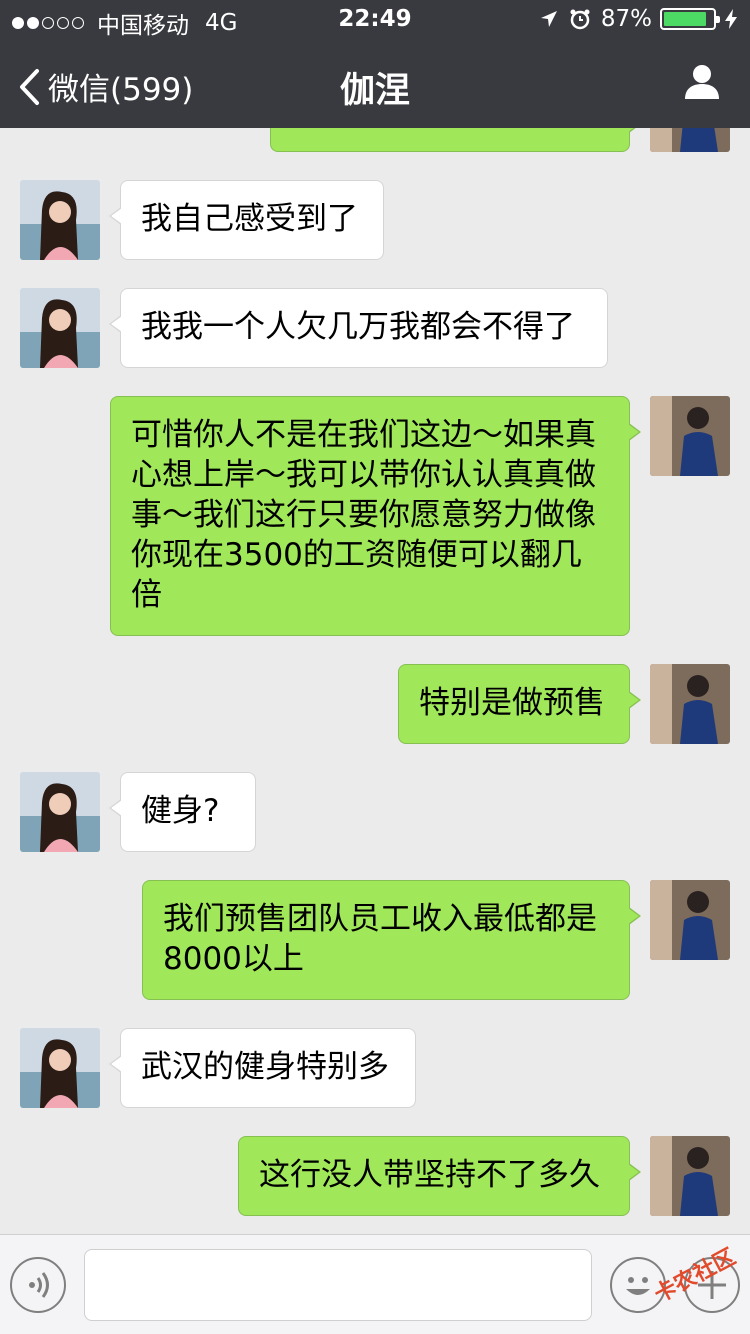 The height and width of the screenshot is (1334, 750). I want to click on message-text: 我自己感受到了, so click(249, 219).